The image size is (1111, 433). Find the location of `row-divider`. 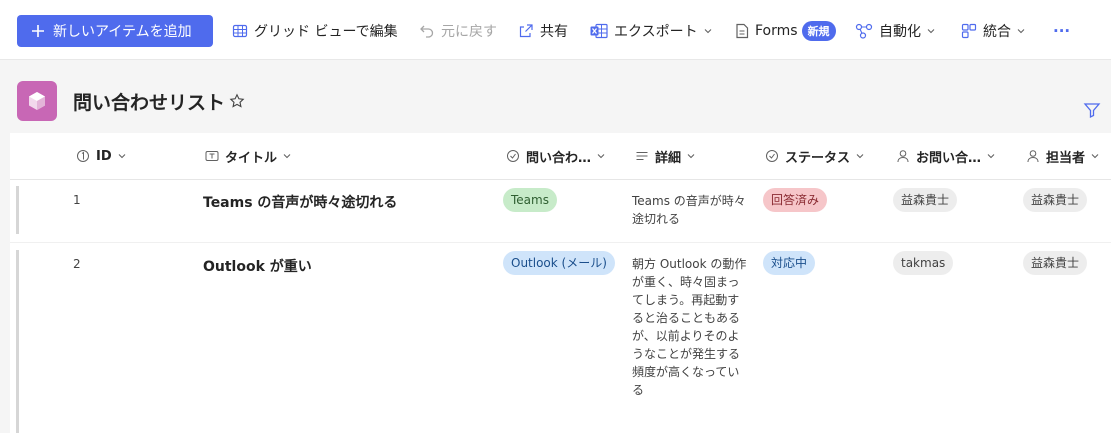

row-divider is located at coordinates (560, 242).